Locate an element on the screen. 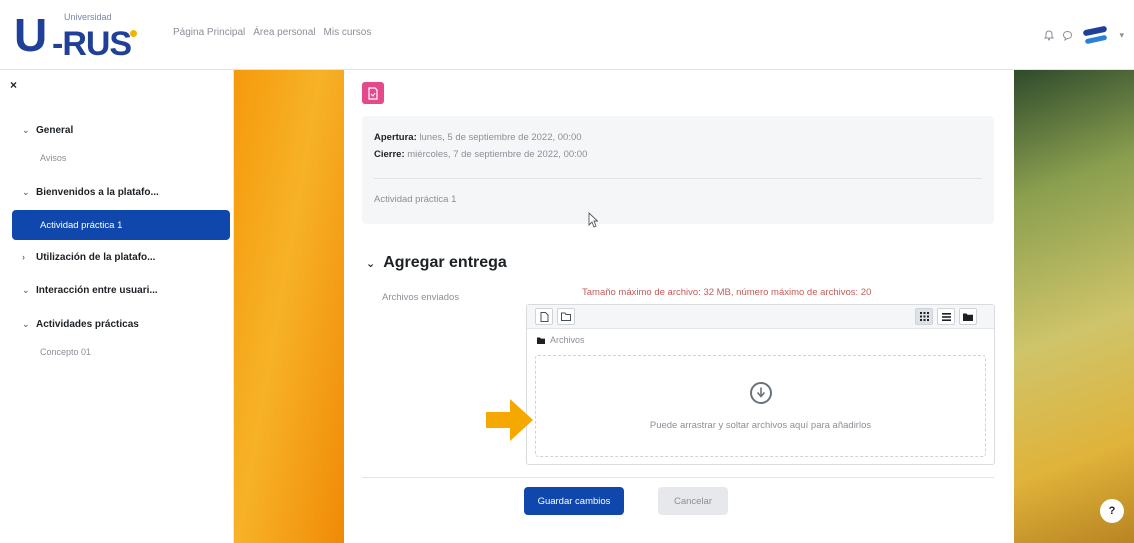 The image size is (1134, 543). chevron-right-icon: › is located at coordinates (23, 257).